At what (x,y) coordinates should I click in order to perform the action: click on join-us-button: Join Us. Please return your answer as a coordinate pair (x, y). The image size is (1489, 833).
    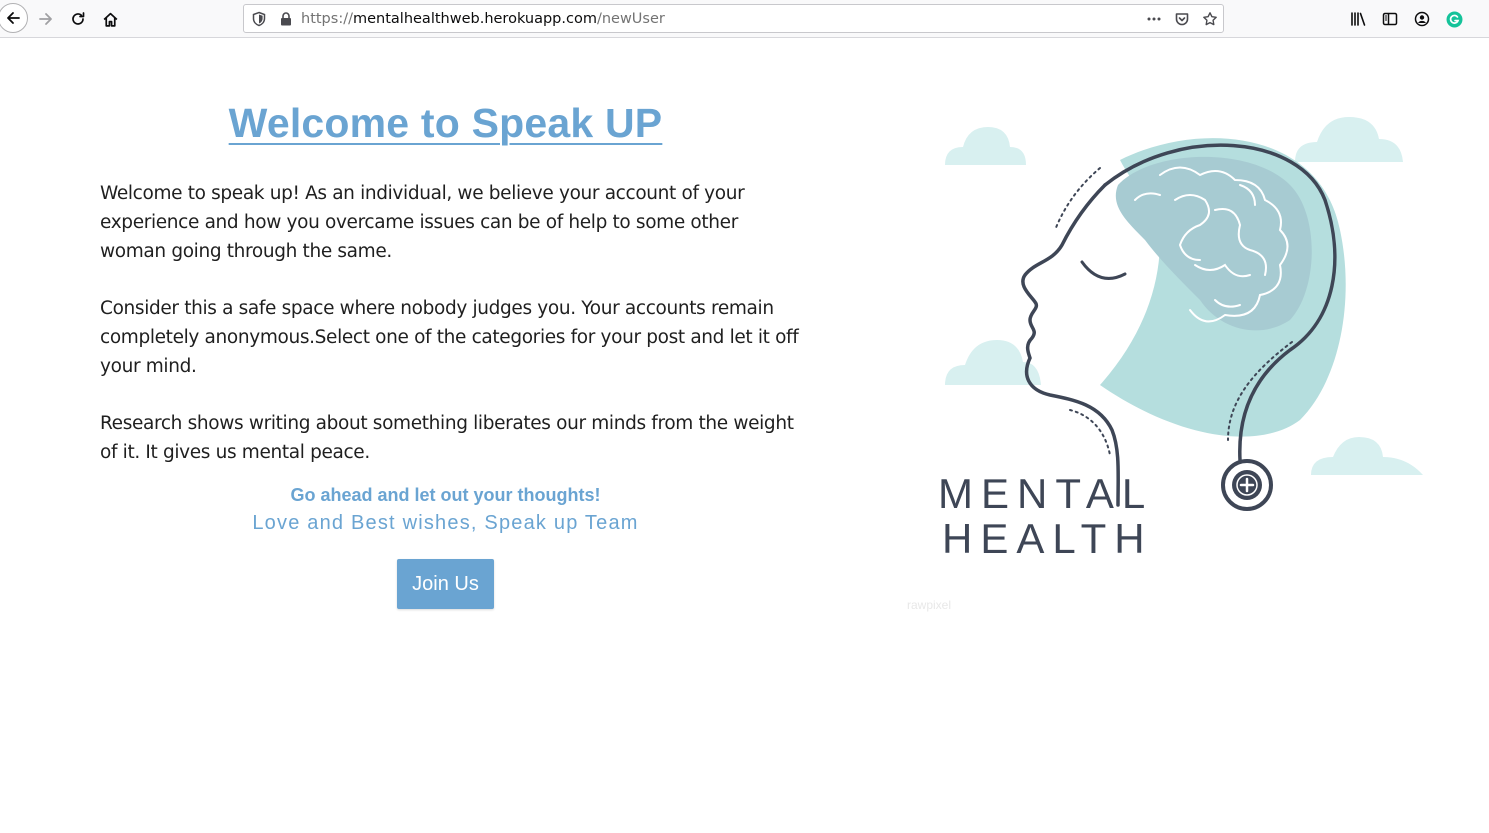
    Looking at the image, I should click on (445, 584).